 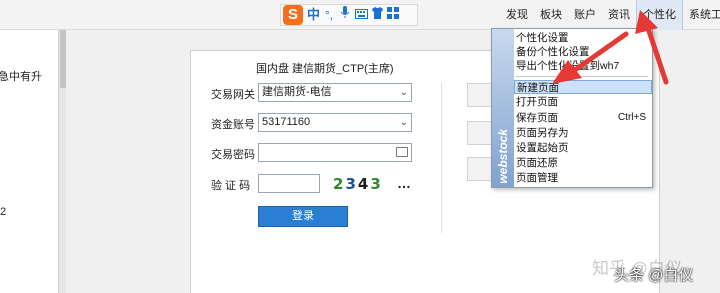 What do you see at coordinates (583, 87) in the screenshot?
I see `dd-new-page: 新建页面` at bounding box center [583, 87].